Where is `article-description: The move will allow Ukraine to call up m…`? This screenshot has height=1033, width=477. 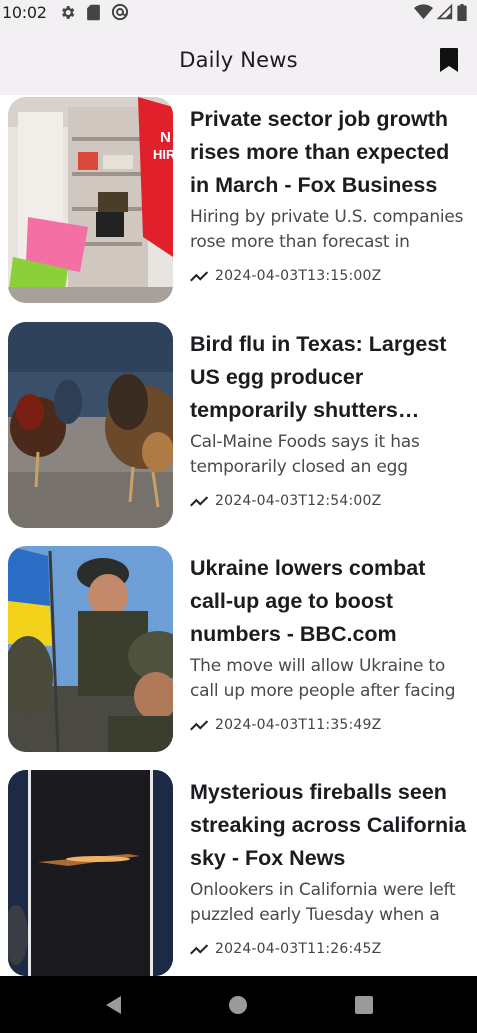 article-description: The move will allow Ukraine to call up m… is located at coordinates (323, 678).